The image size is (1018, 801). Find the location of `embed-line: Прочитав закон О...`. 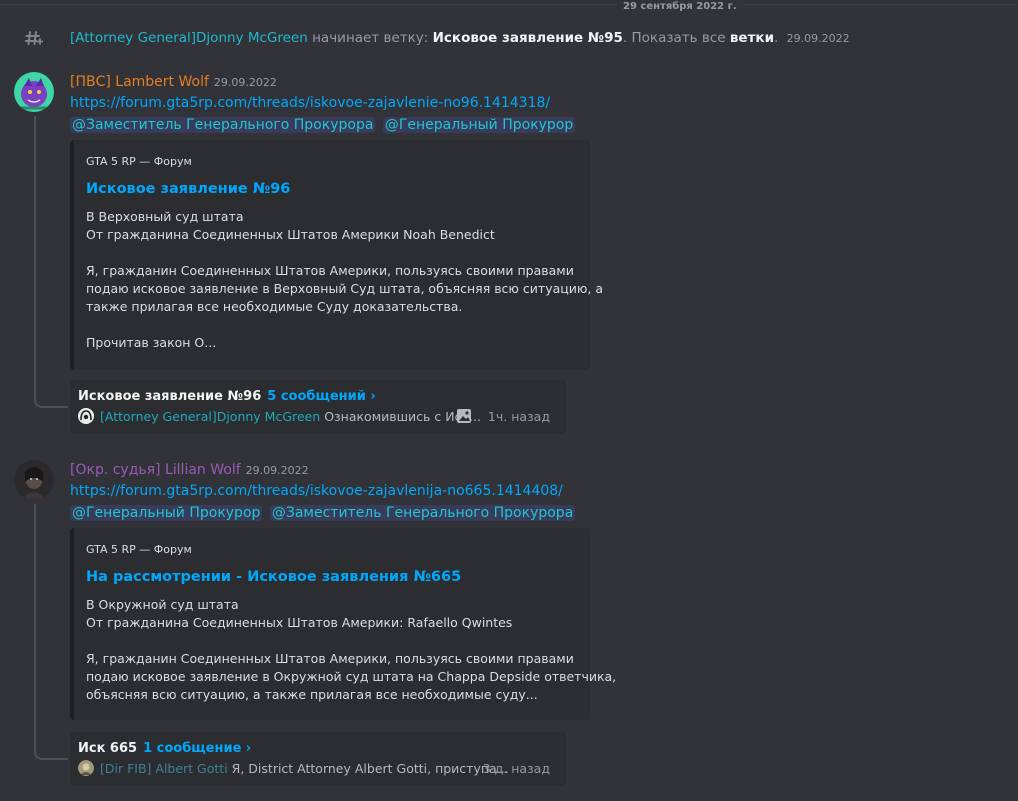

embed-line: Прочитав закон О... is located at coordinates (151, 342).